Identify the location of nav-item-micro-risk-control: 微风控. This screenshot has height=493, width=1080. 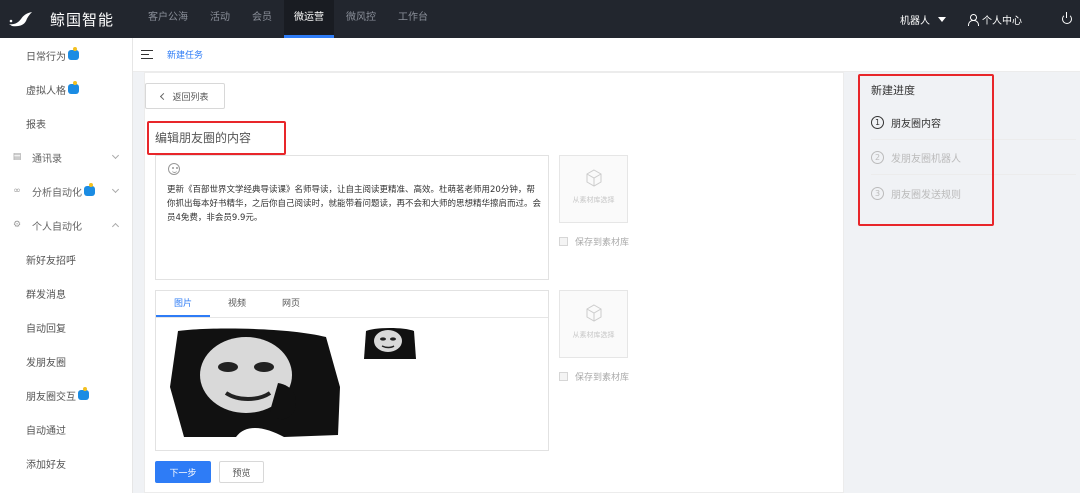
(361, 19).